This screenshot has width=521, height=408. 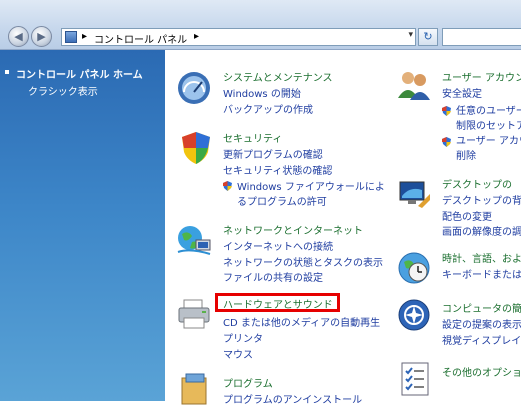 What do you see at coordinates (410, 35) in the screenshot?
I see `chevron-down-icon: ▾` at bounding box center [410, 35].